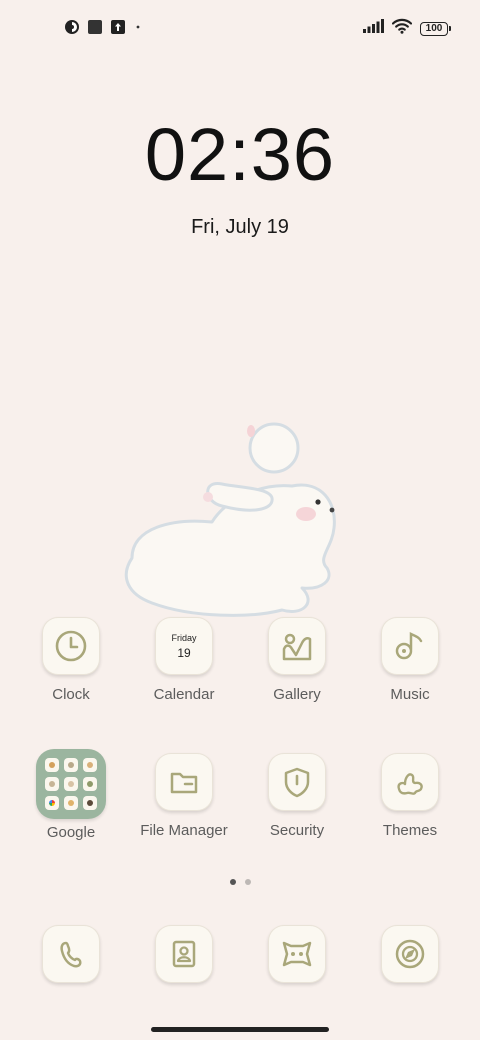 The width and height of the screenshot is (480, 1040). What do you see at coordinates (72, 27) in the screenshot?
I see `photo-camera-icon` at bounding box center [72, 27].